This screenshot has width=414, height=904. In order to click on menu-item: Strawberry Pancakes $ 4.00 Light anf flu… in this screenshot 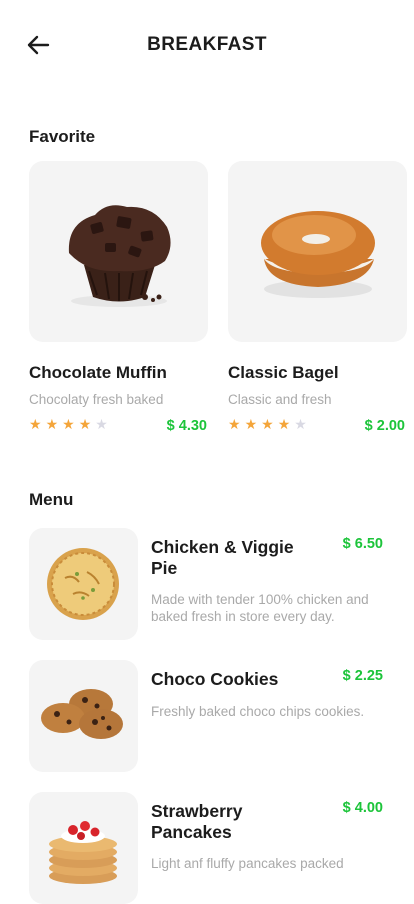, I will do `click(209, 848)`.